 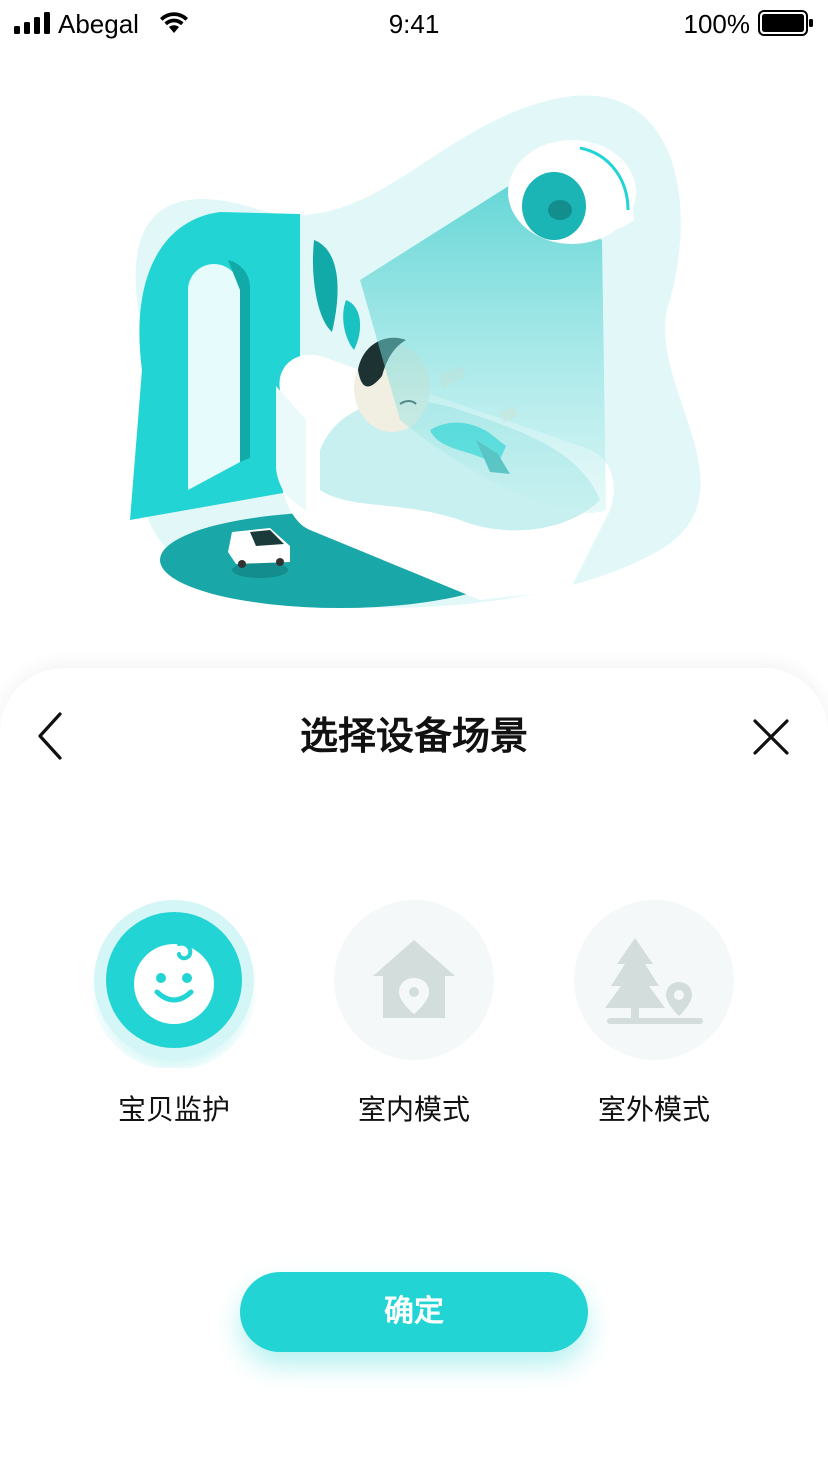 What do you see at coordinates (214, 377) in the screenshot?
I see `arched-window` at bounding box center [214, 377].